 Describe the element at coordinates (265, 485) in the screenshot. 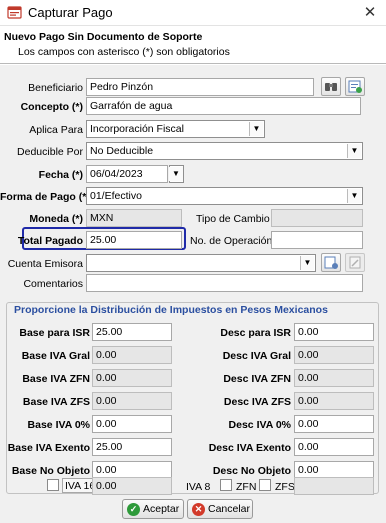

I see `zfs-checkbox` at that location.